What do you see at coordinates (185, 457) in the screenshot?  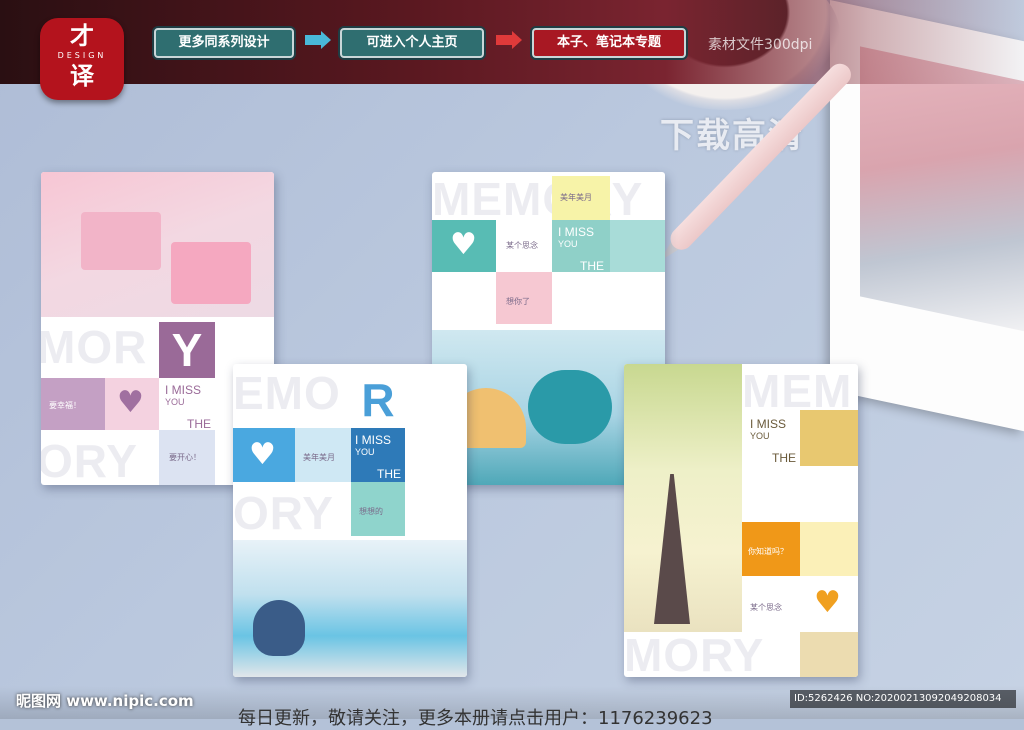 I see `tile-caption: 要开心！` at bounding box center [185, 457].